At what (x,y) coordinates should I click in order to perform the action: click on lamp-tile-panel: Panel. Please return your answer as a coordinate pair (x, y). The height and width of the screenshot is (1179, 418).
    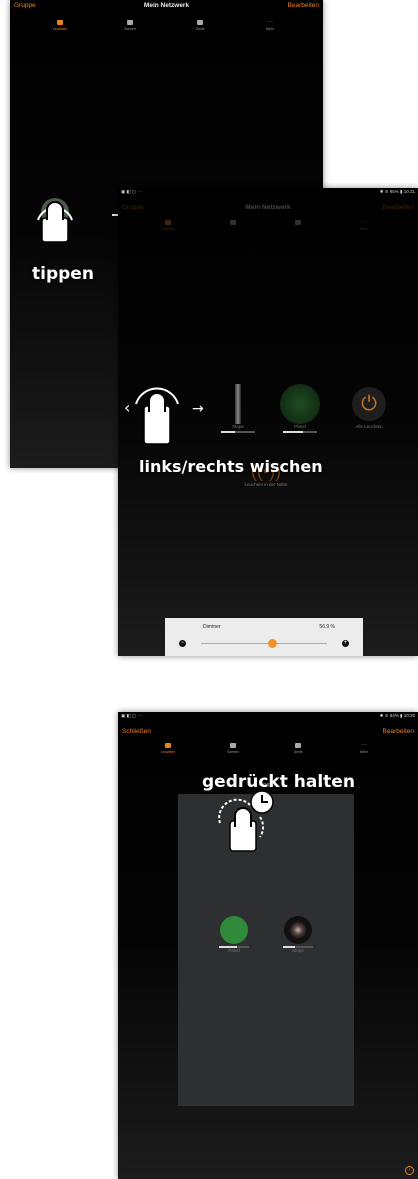
    Looking at the image, I should click on (300, 408).